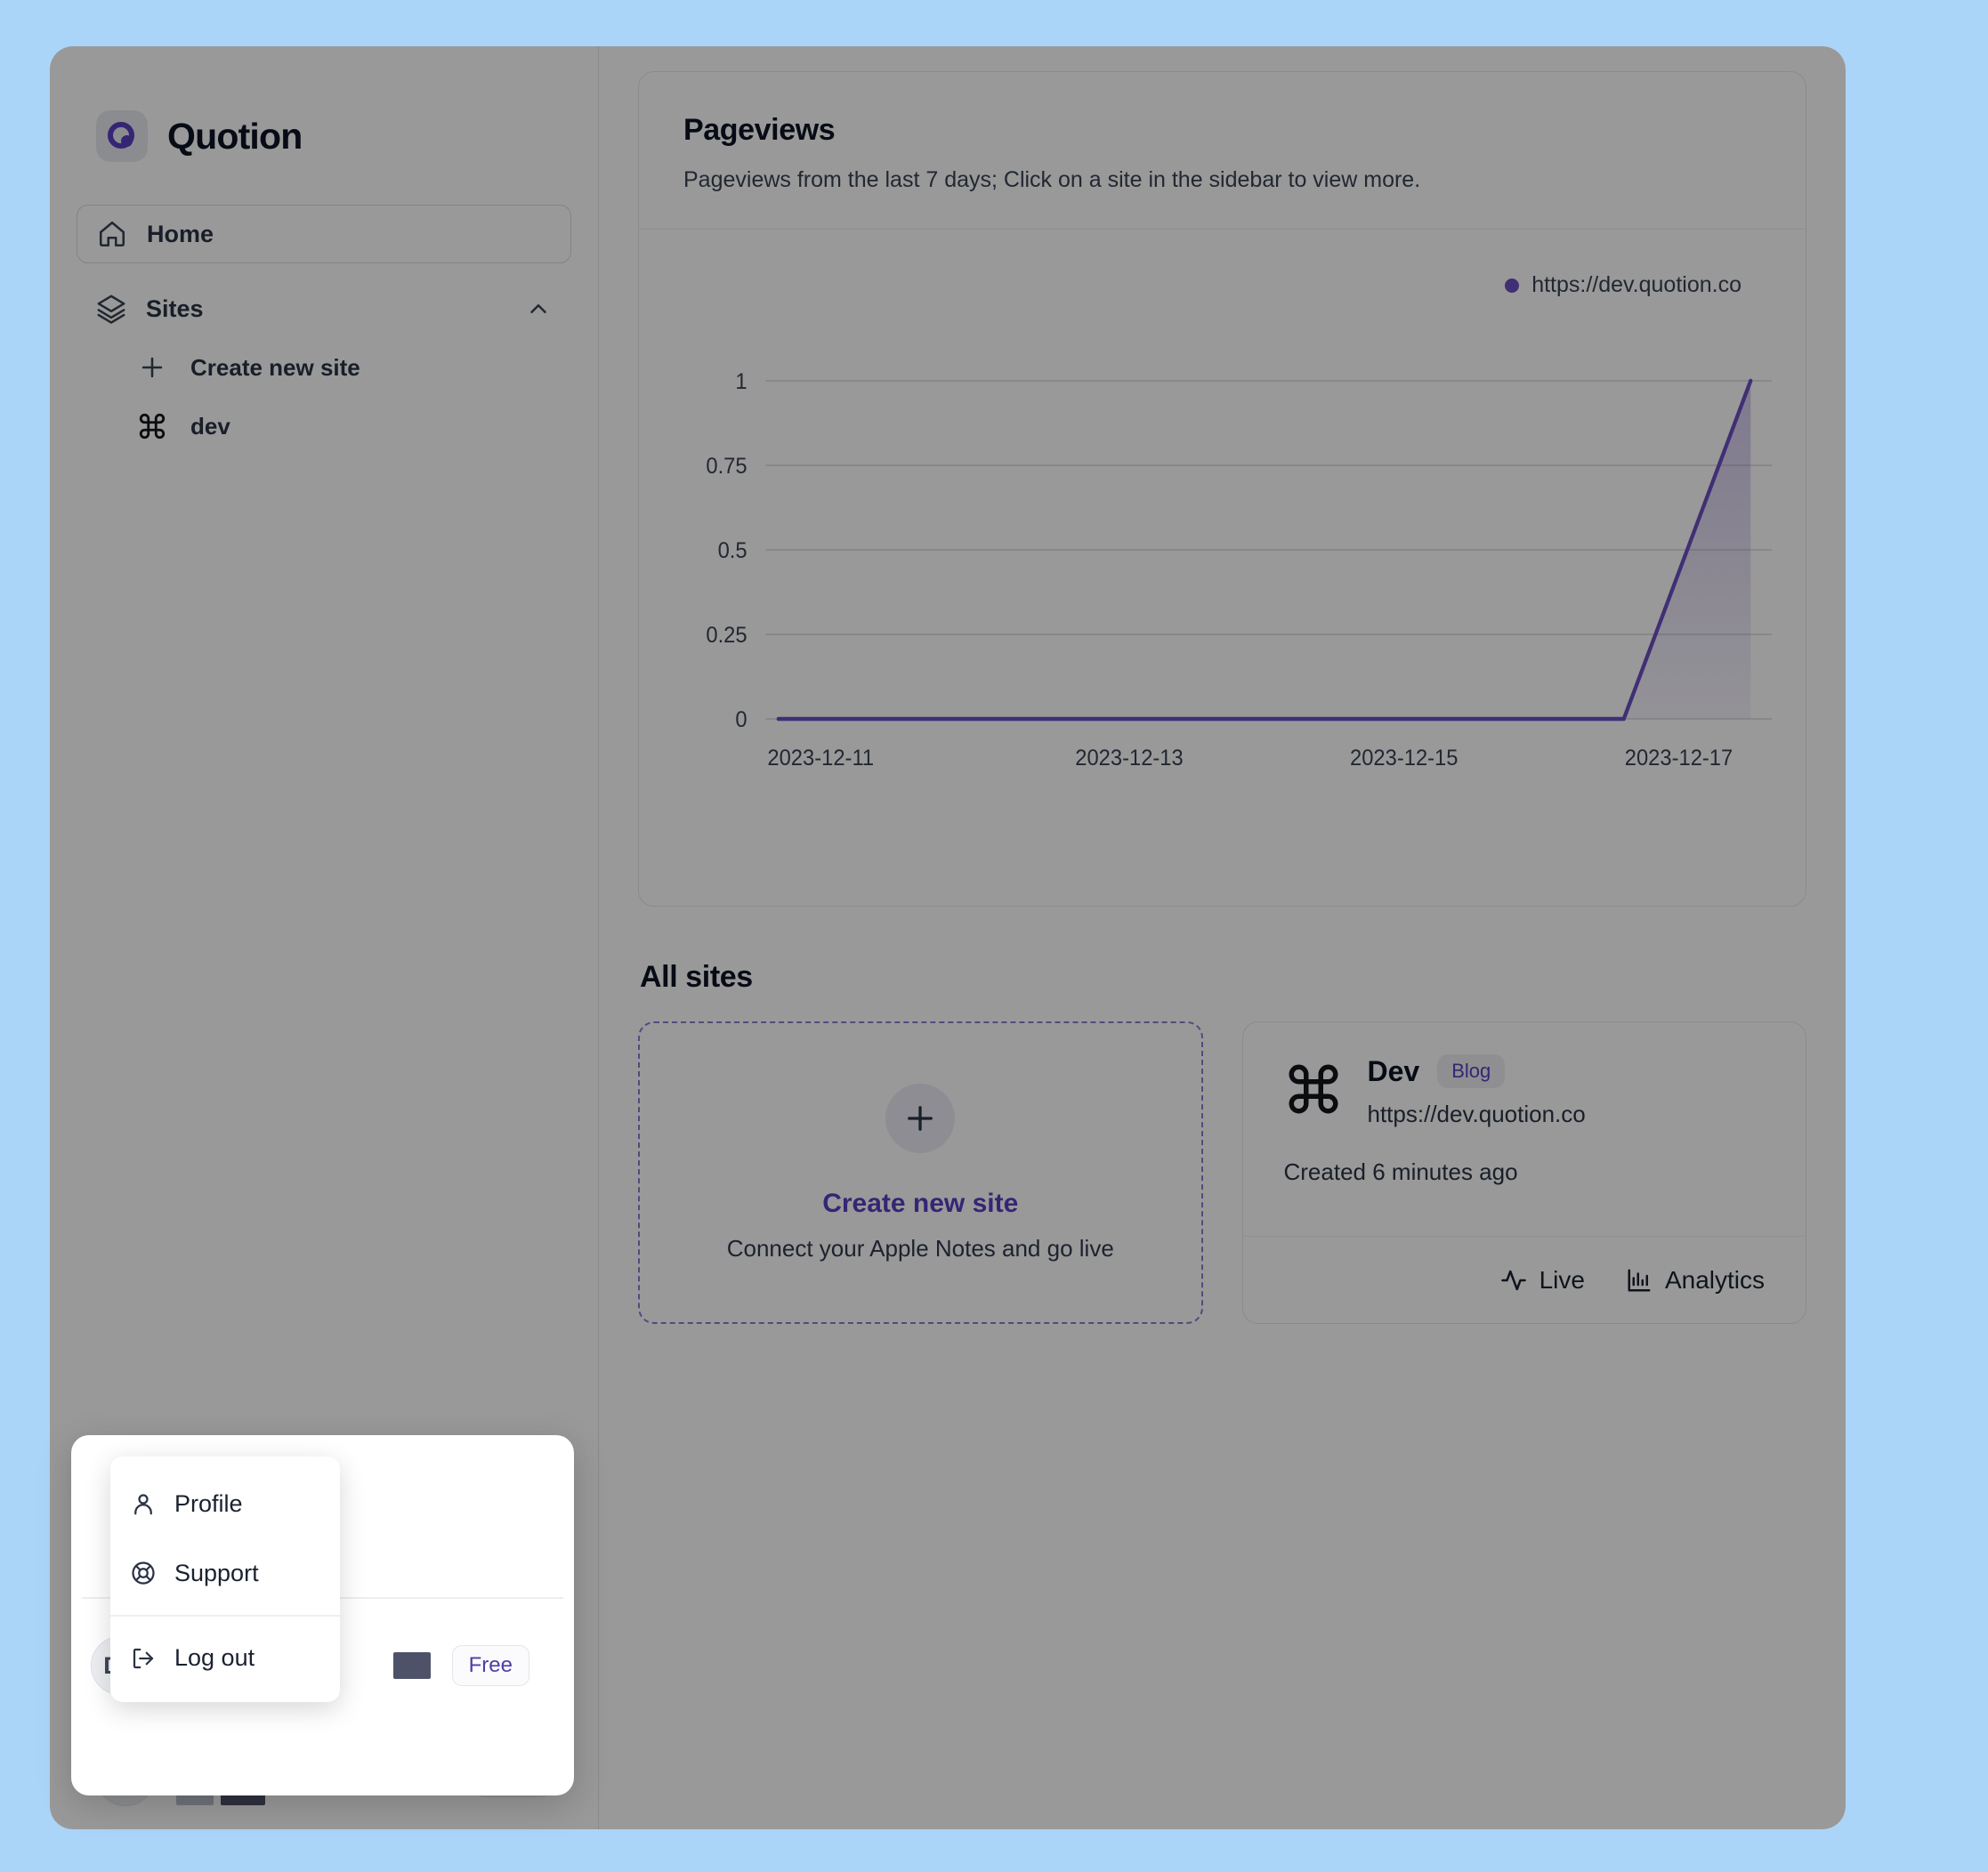  I want to click on svg-text: 0.75, so click(727, 466).